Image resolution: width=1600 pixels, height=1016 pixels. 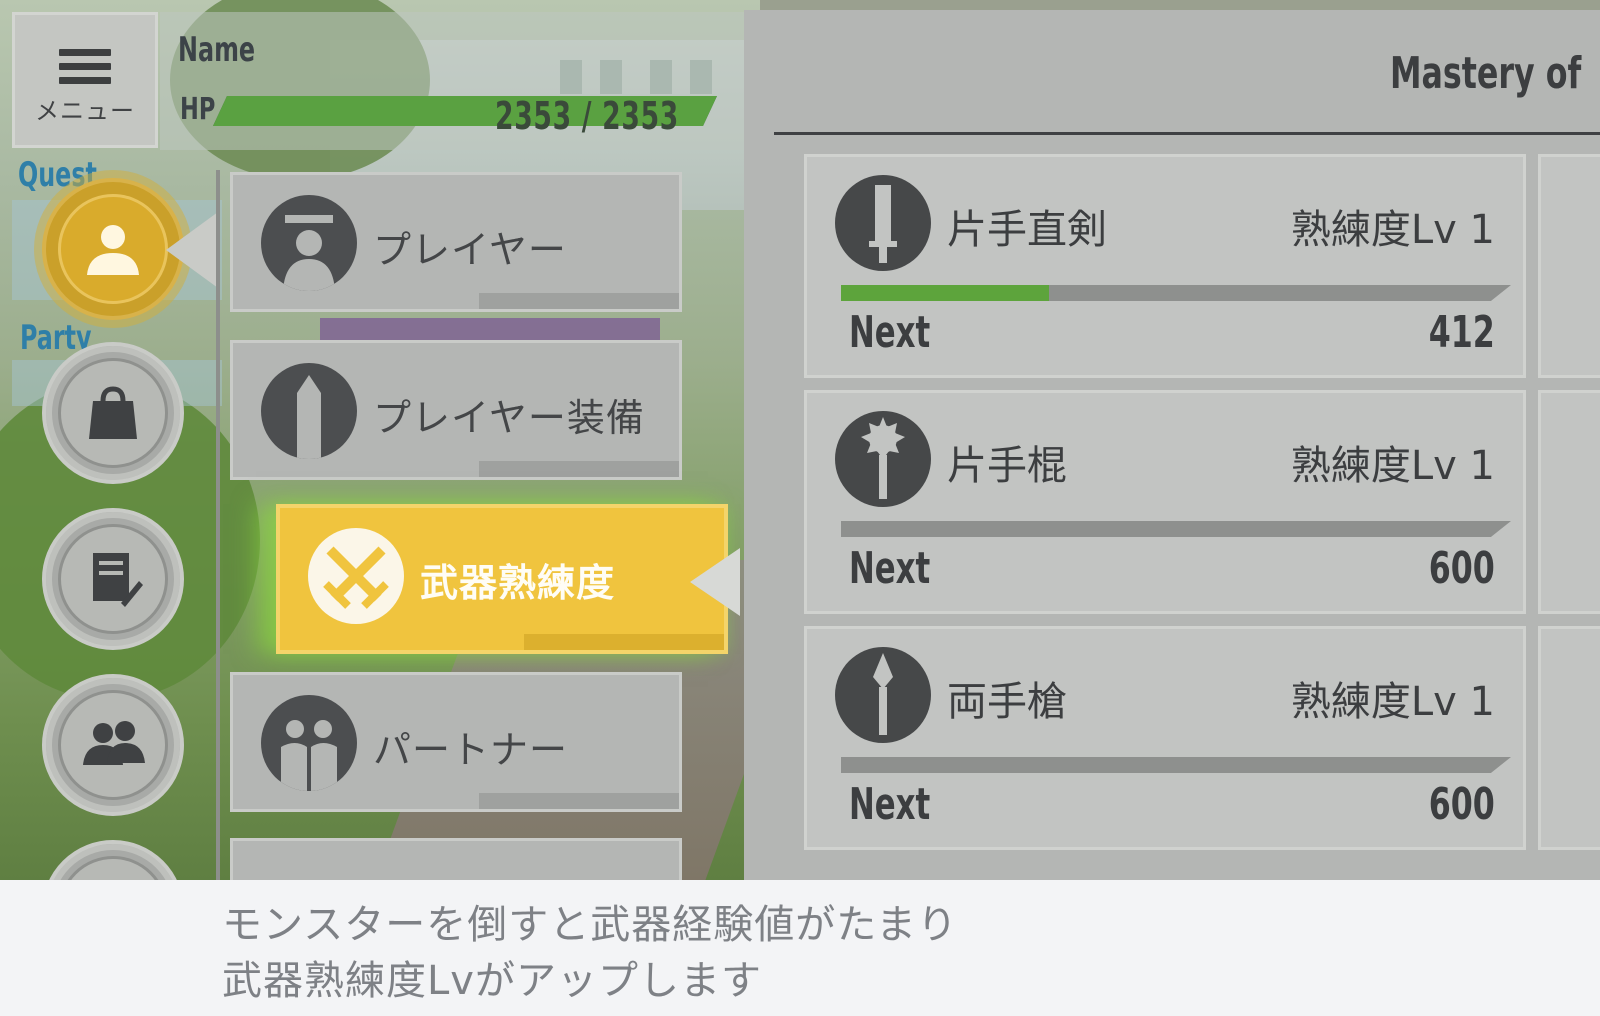 I want to click on player-icon, so click(x=113, y=250).